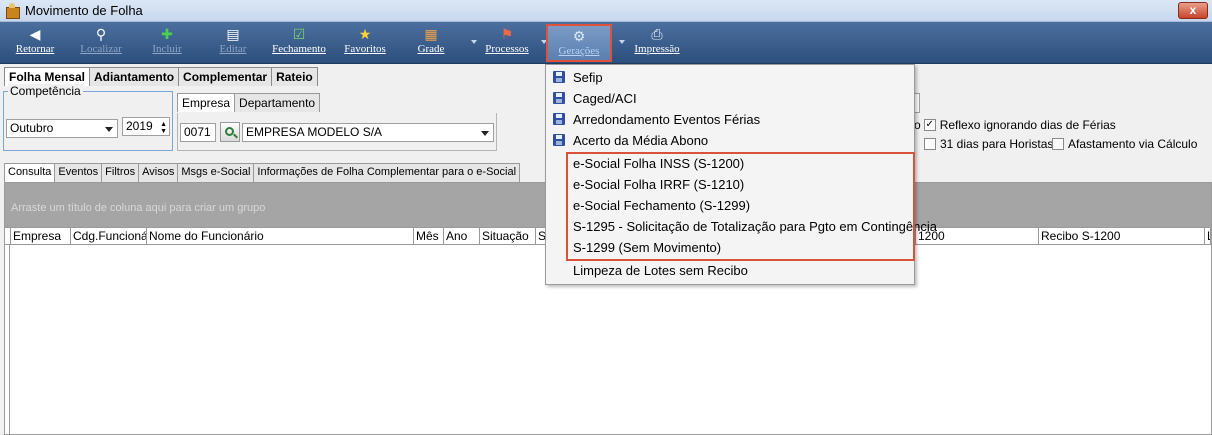 Image resolution: width=1212 pixels, height=435 pixels. I want to click on horistas-checkbox: 31 dias para Horistas, so click(988, 144).